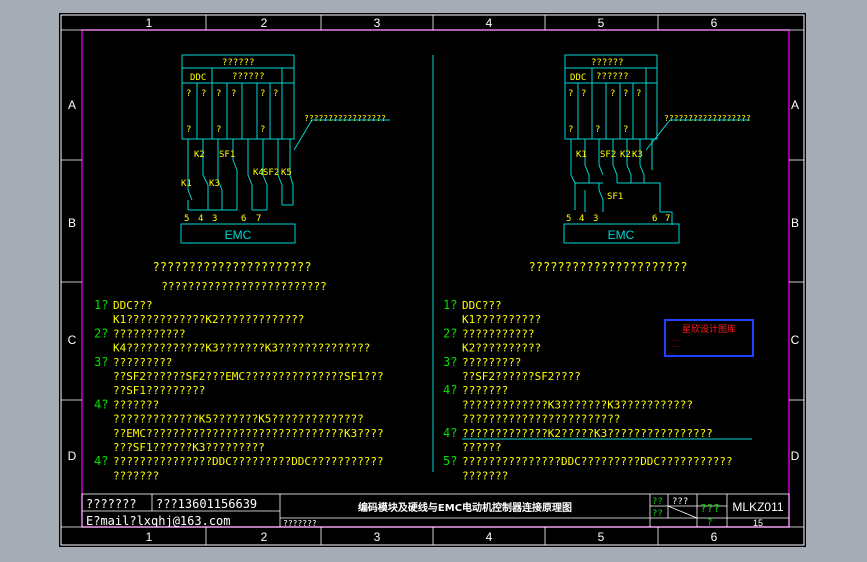 This screenshot has height=562, width=867. Describe the element at coordinates (264, 23) in the screenshot. I see `col-label-2: 2` at that location.